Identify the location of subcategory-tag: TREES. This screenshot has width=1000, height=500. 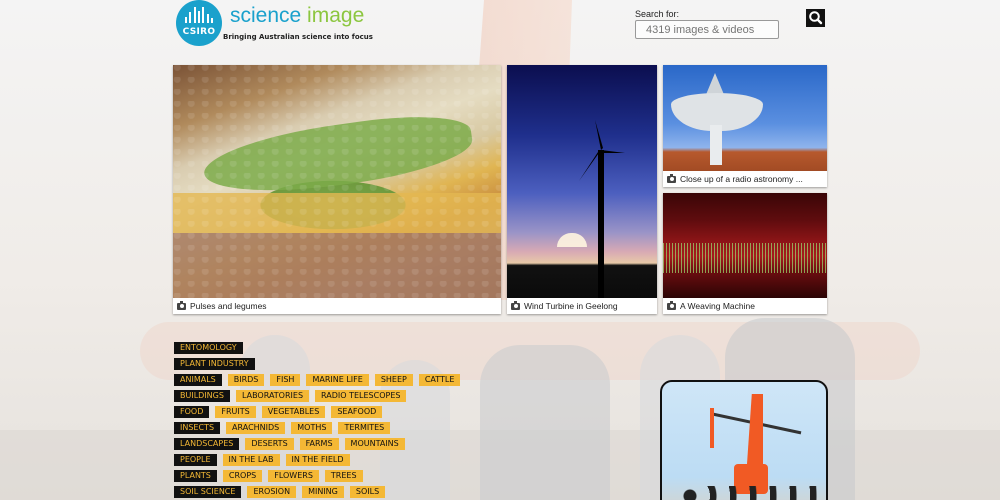
(343, 476).